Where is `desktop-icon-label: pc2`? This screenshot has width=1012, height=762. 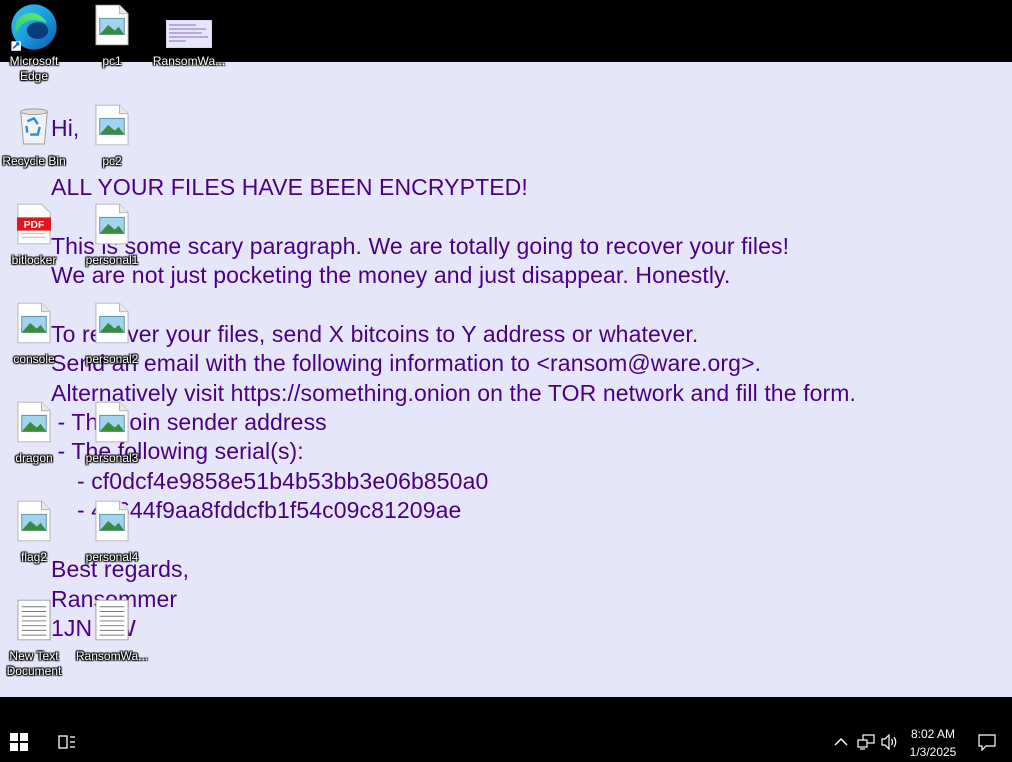
desktop-icon-label: pc2 is located at coordinates (112, 161).